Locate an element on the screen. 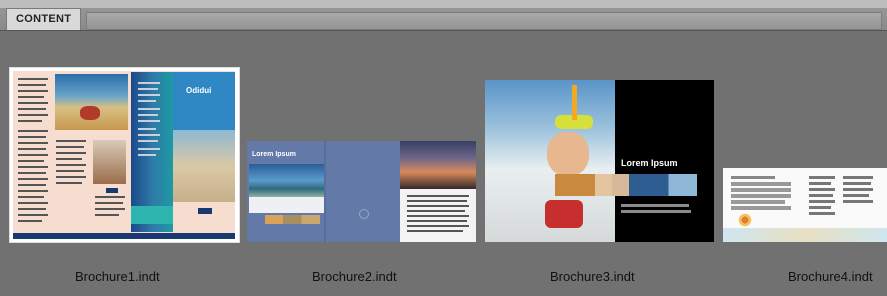  thumbnail-brochure2: Lorem Ipsum is located at coordinates (361, 191).